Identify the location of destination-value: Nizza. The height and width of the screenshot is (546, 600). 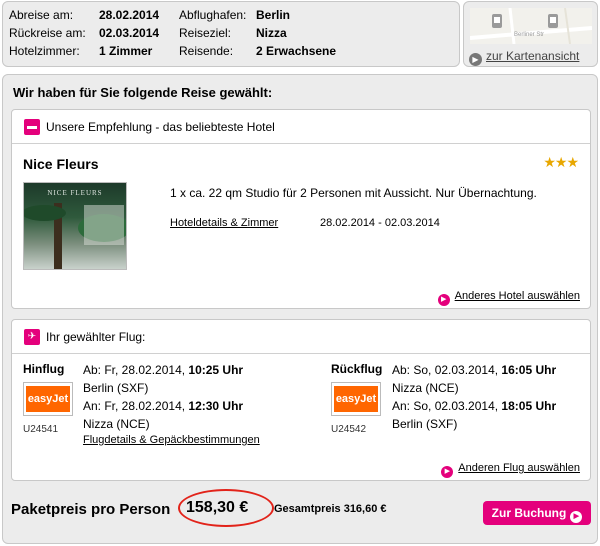
(271, 33).